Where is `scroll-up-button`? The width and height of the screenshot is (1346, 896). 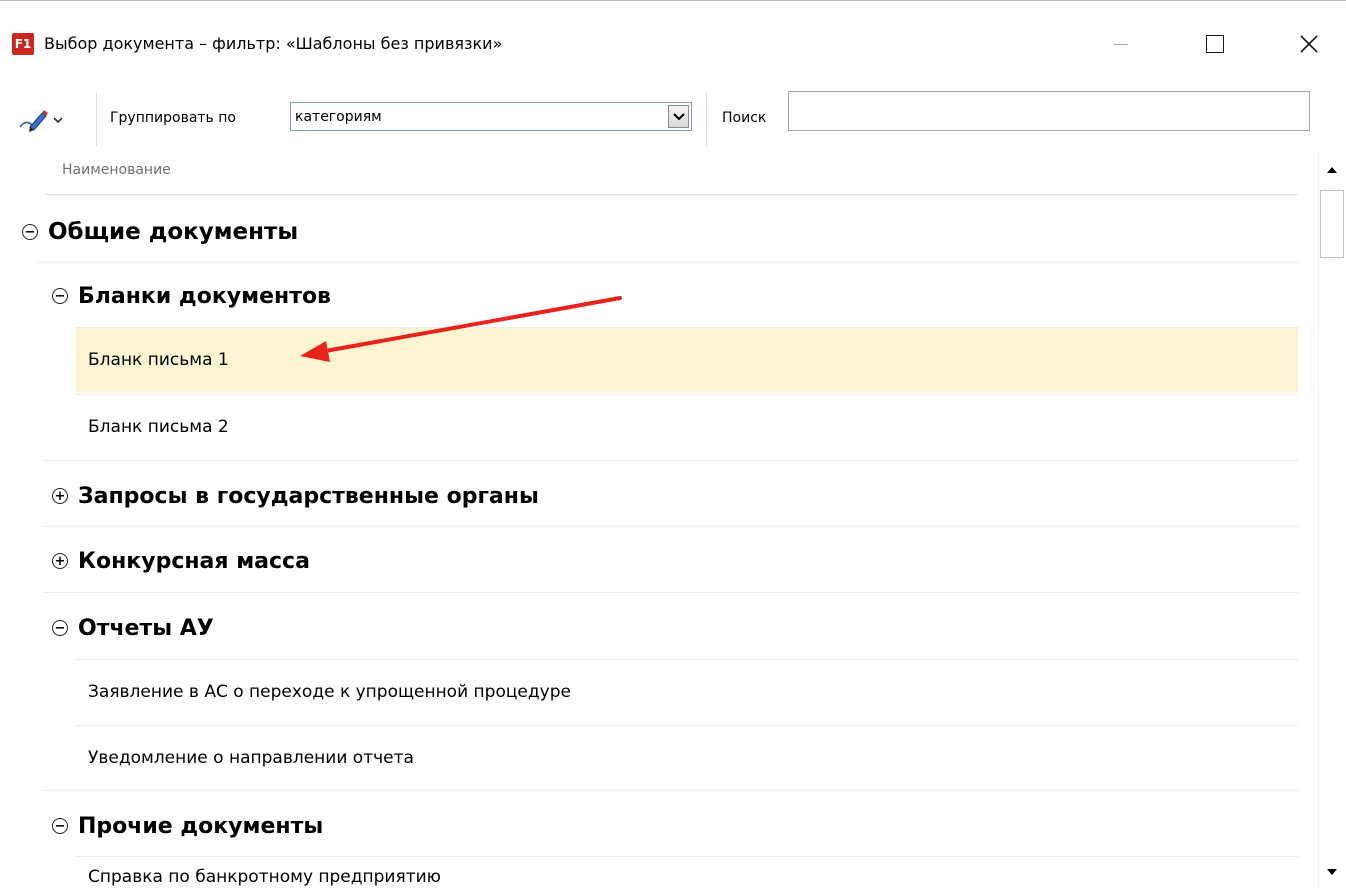 scroll-up-button is located at coordinates (1332, 170).